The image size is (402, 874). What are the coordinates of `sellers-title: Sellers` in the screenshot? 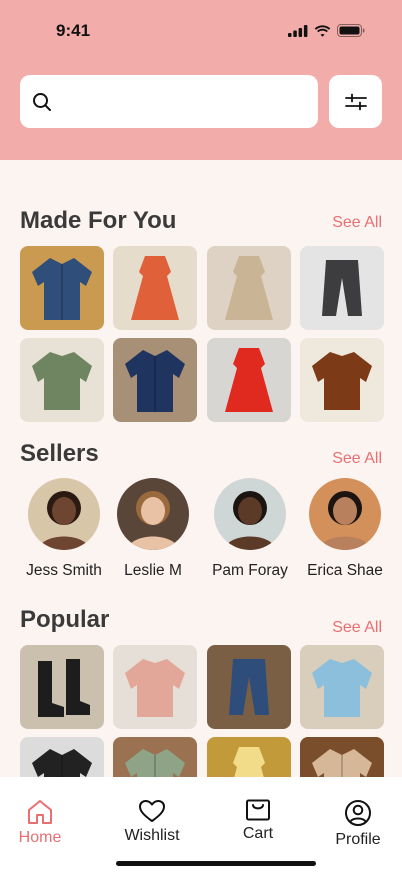 It's located at (59, 453).